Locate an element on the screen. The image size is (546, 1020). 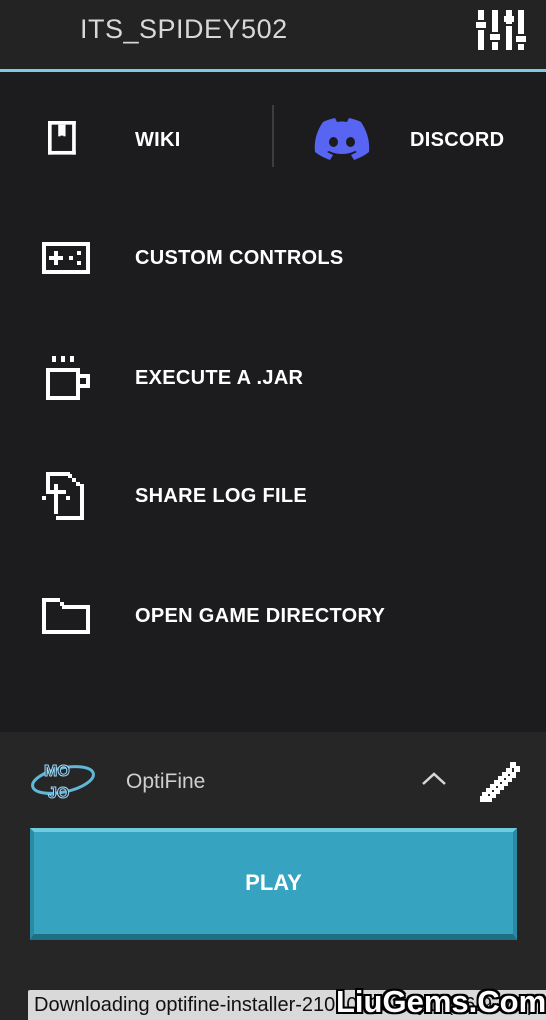
edit-profile-button is located at coordinates (500, 782).